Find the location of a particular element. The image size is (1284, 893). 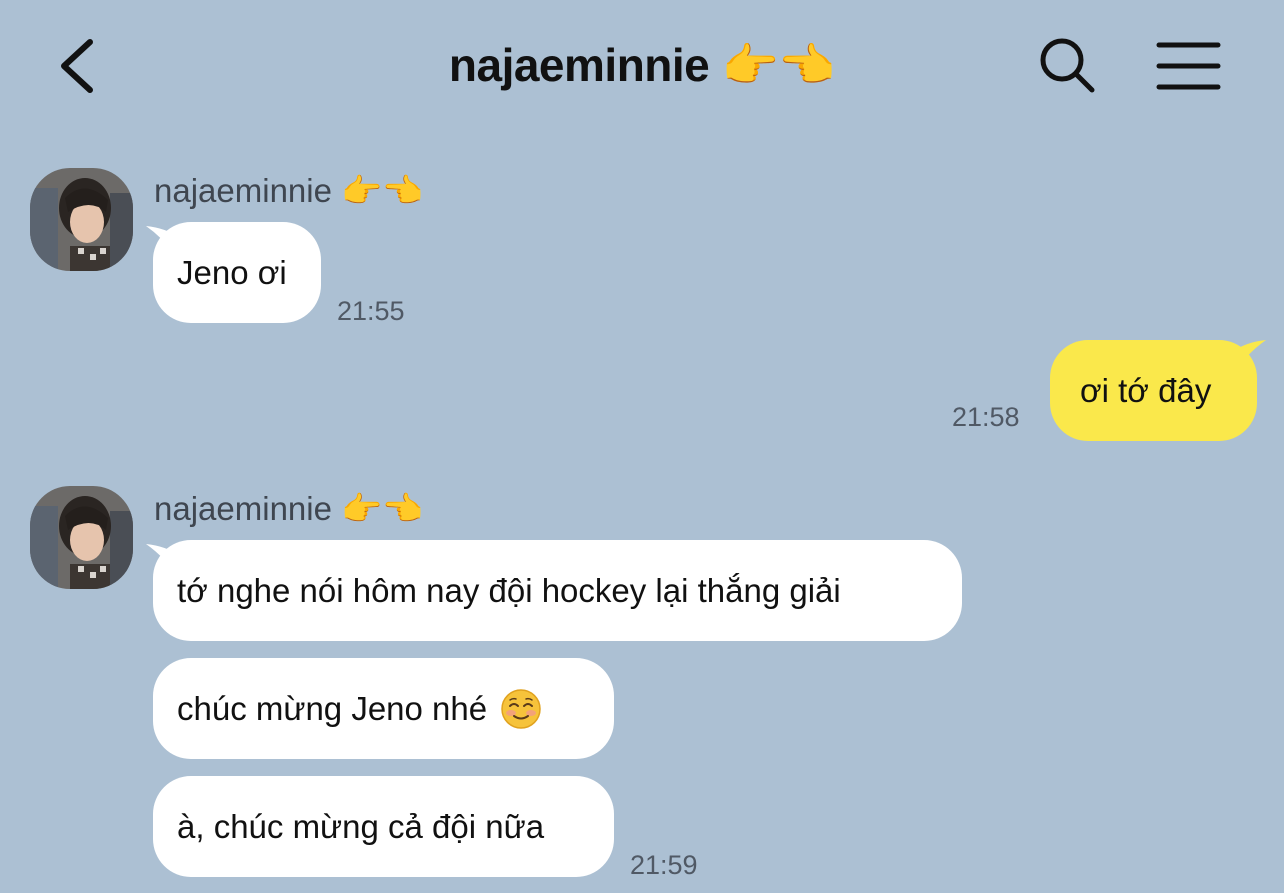

message-time: 21:55 is located at coordinates (371, 311).